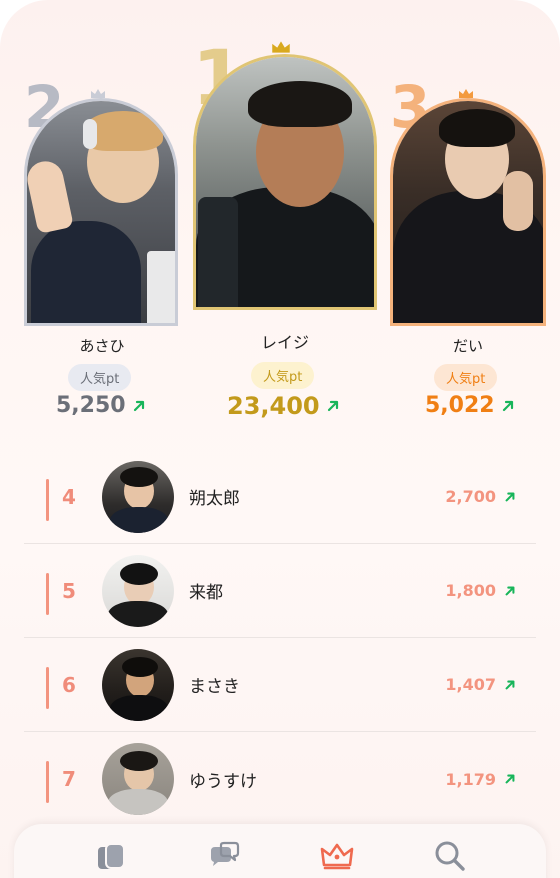  Describe the element at coordinates (69, 684) in the screenshot. I see `rank-number: 6` at that location.